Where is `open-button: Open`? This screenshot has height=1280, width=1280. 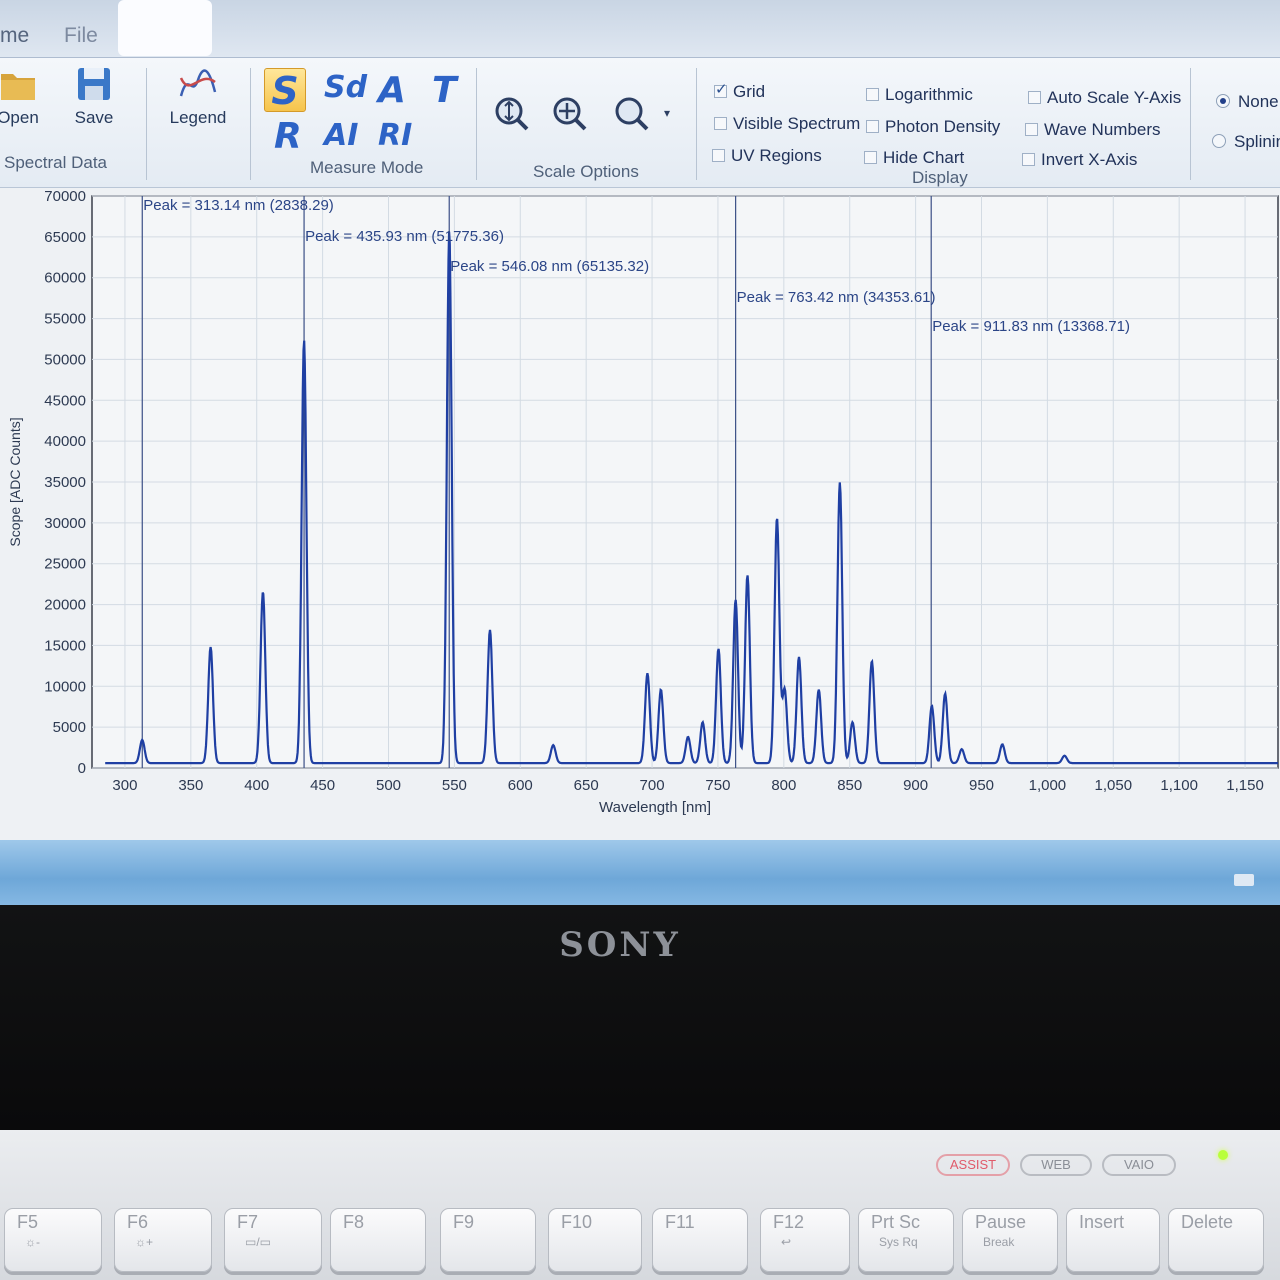 open-button: Open is located at coordinates (21, 97).